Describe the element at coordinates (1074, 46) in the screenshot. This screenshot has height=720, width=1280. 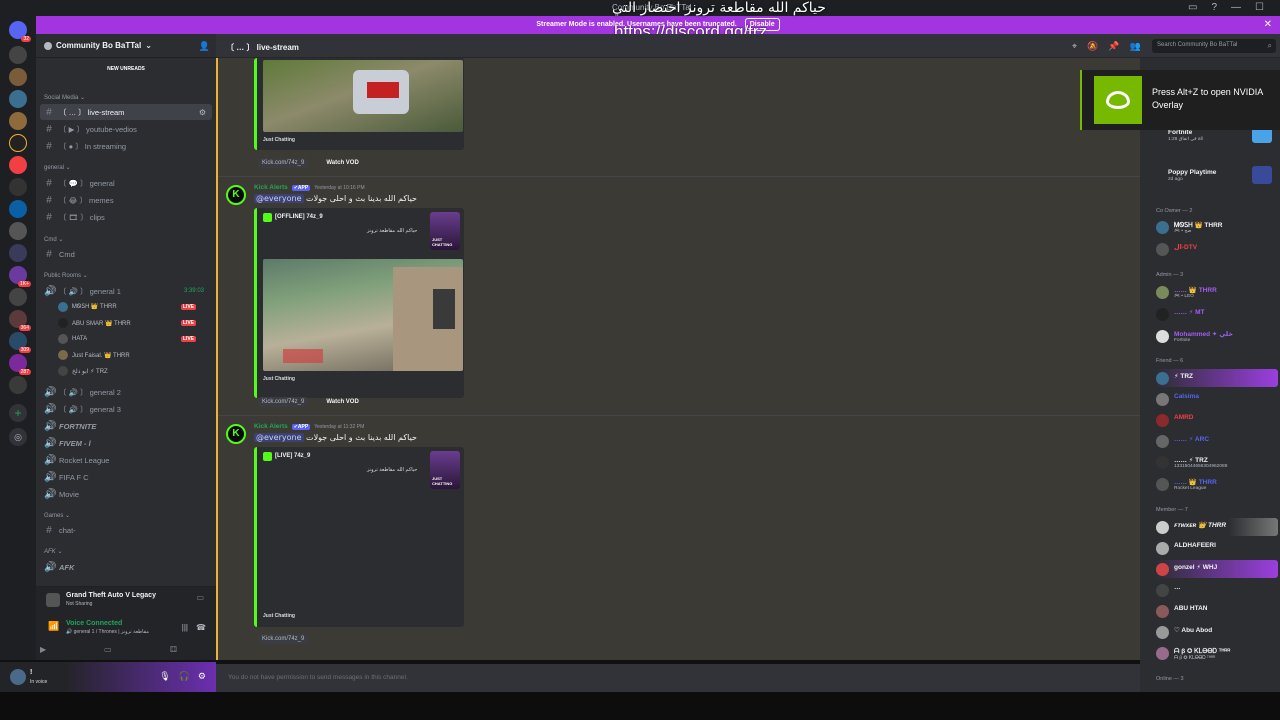
I see `threads-icon: ⌖` at that location.